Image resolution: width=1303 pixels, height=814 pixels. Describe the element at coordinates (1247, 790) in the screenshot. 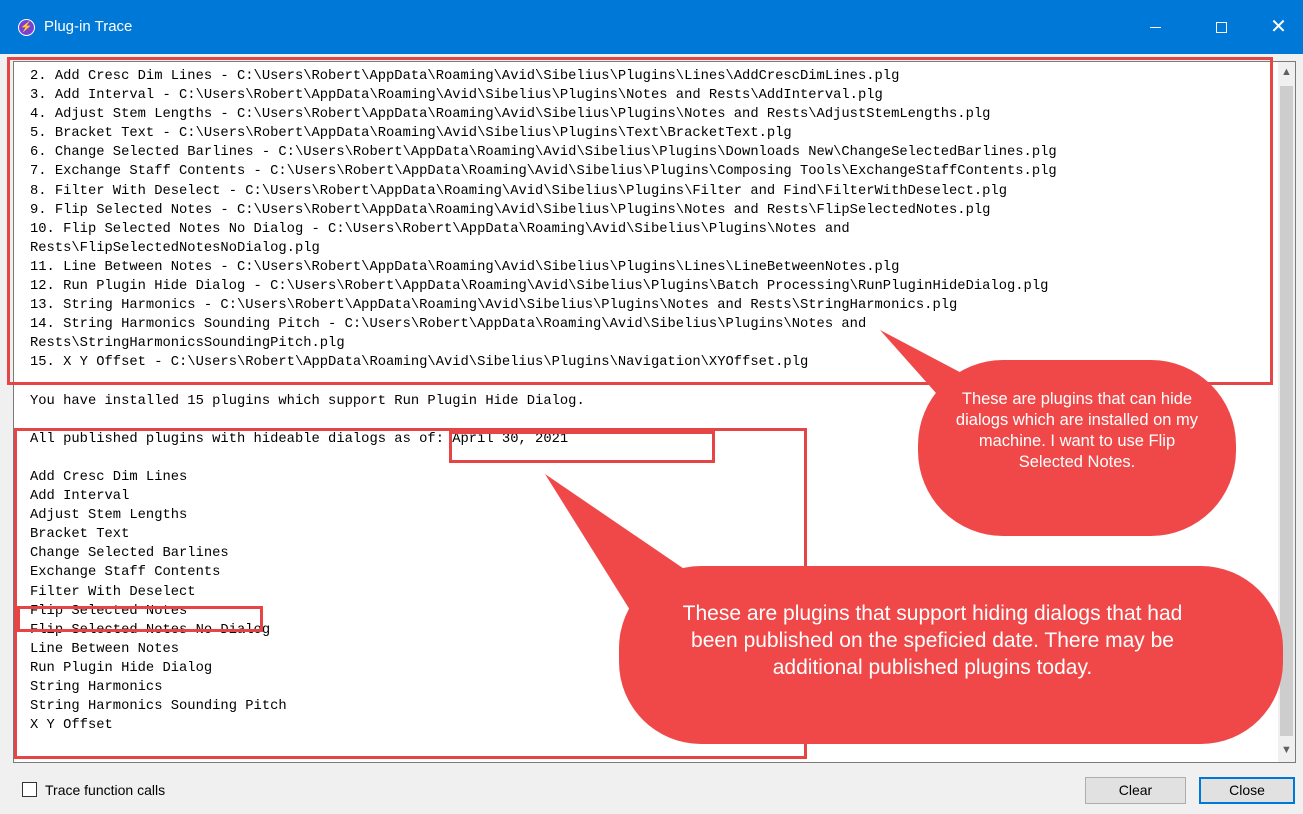

I see `close-button: Close` at that location.